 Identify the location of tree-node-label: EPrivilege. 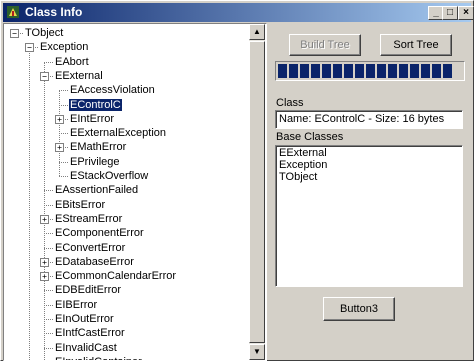
(95, 161).